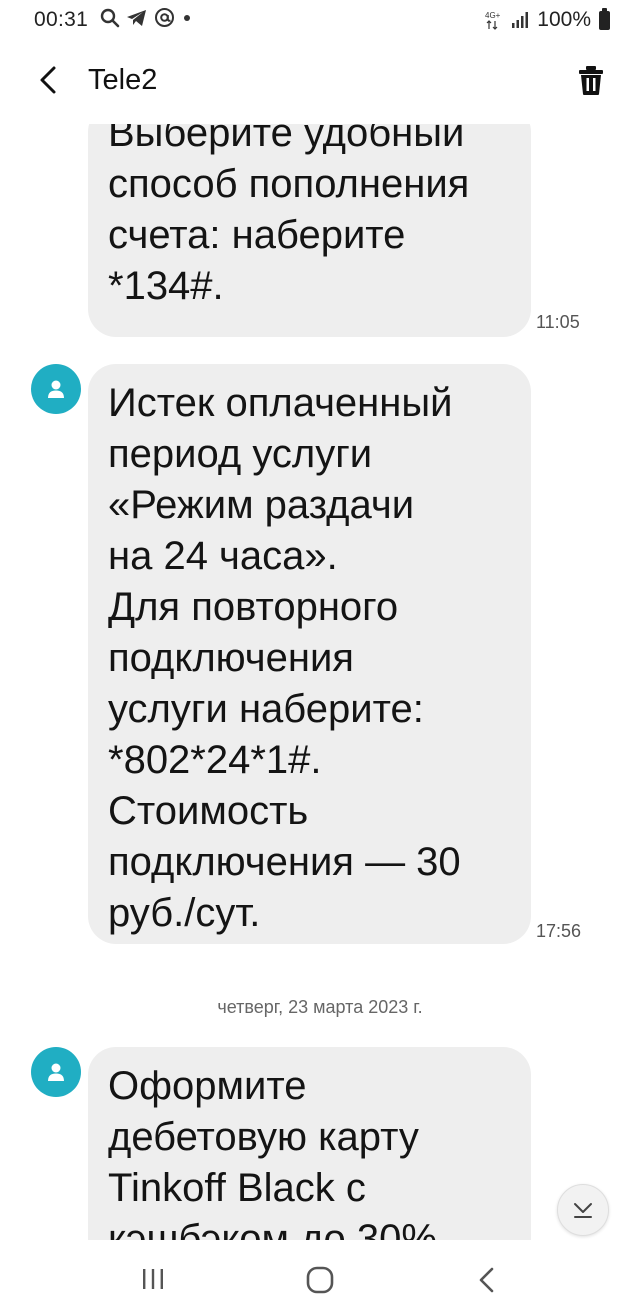  I want to click on status-notification-icons, so click(146, 17).